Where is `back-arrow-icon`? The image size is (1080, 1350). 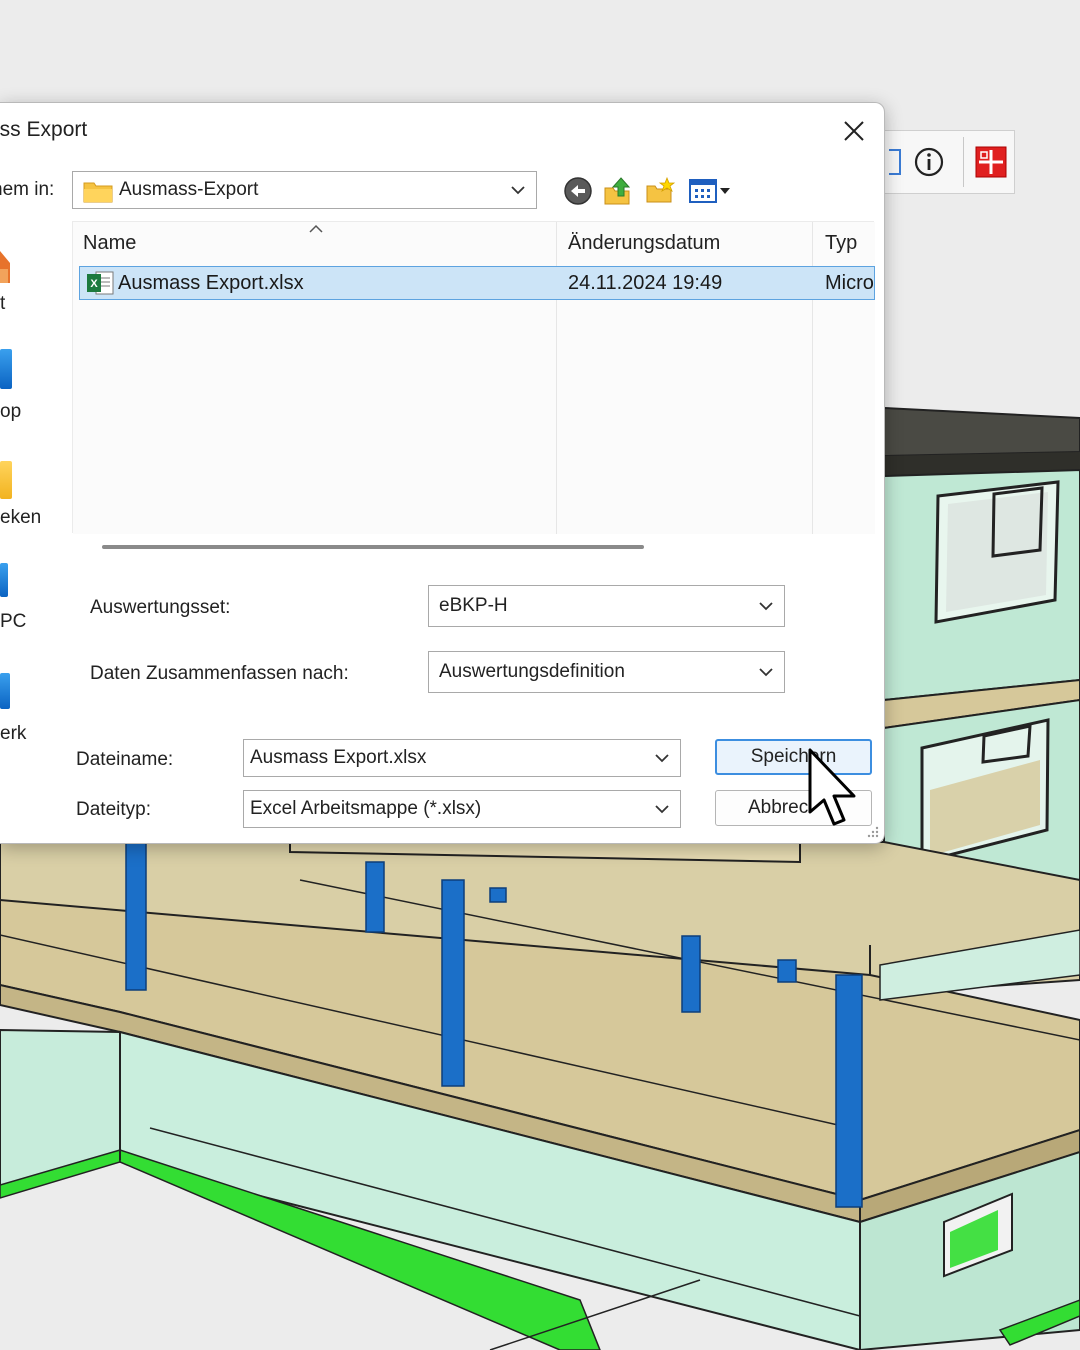
back-arrow-icon is located at coordinates (578, 191).